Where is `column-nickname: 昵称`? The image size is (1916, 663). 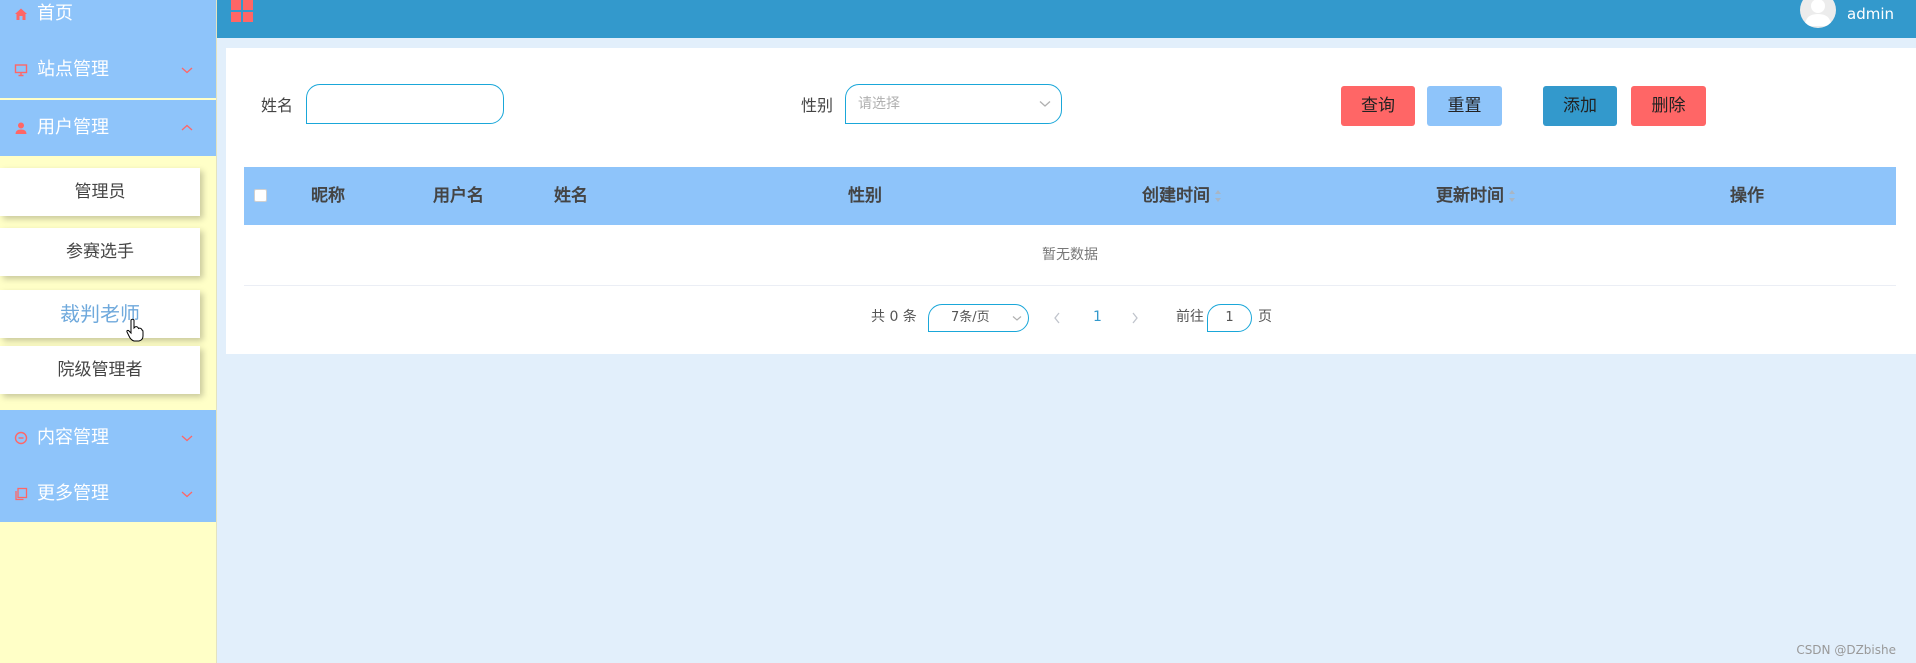 column-nickname: 昵称 is located at coordinates (328, 196).